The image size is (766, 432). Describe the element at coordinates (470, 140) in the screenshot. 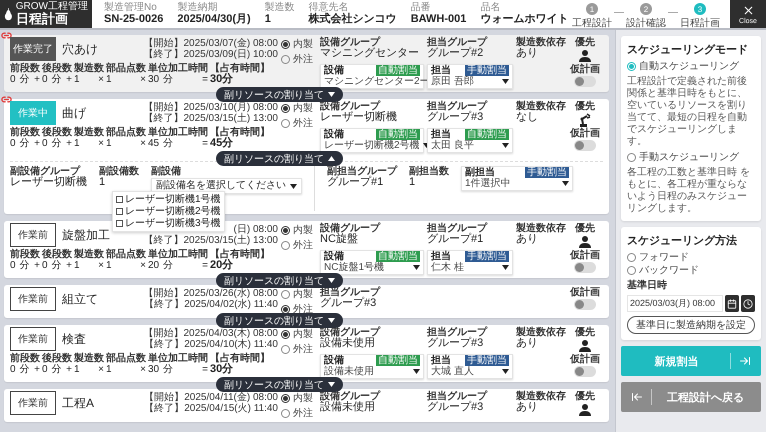

I see `select-field: 担当 自動割当 太田 良平` at that location.